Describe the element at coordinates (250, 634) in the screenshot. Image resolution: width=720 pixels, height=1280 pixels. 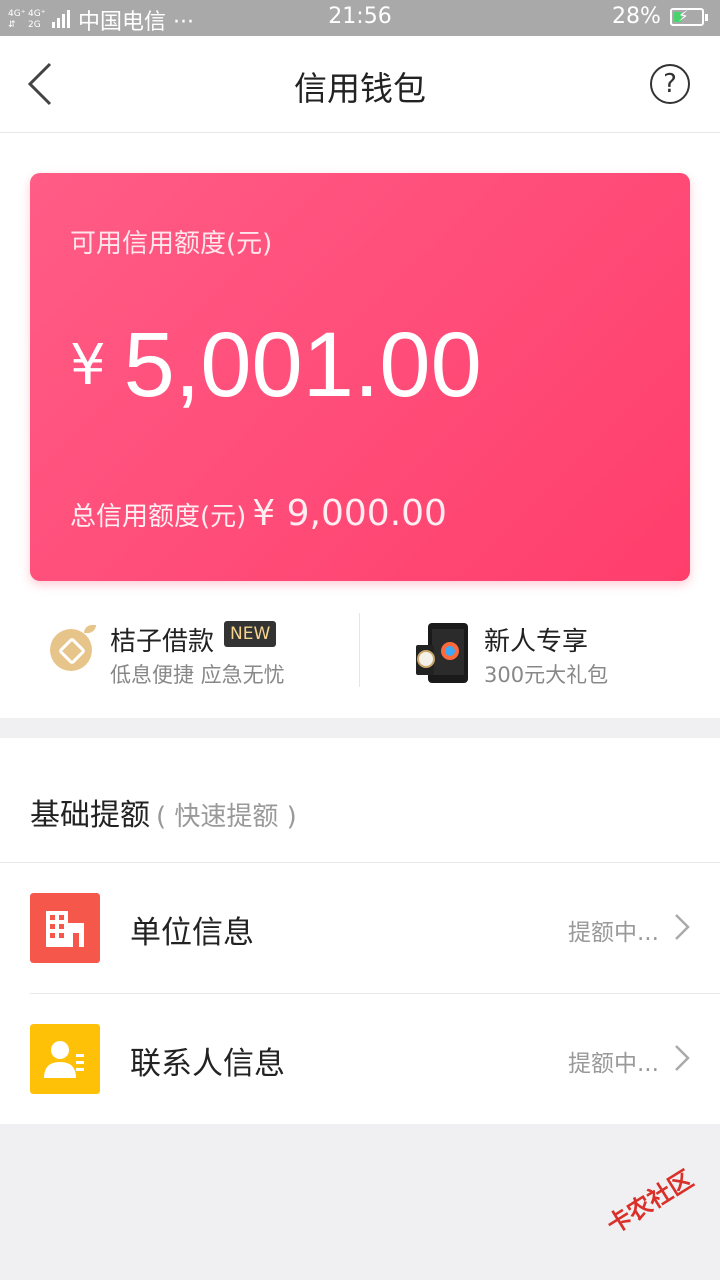
I see `new-badge: NEW` at that location.